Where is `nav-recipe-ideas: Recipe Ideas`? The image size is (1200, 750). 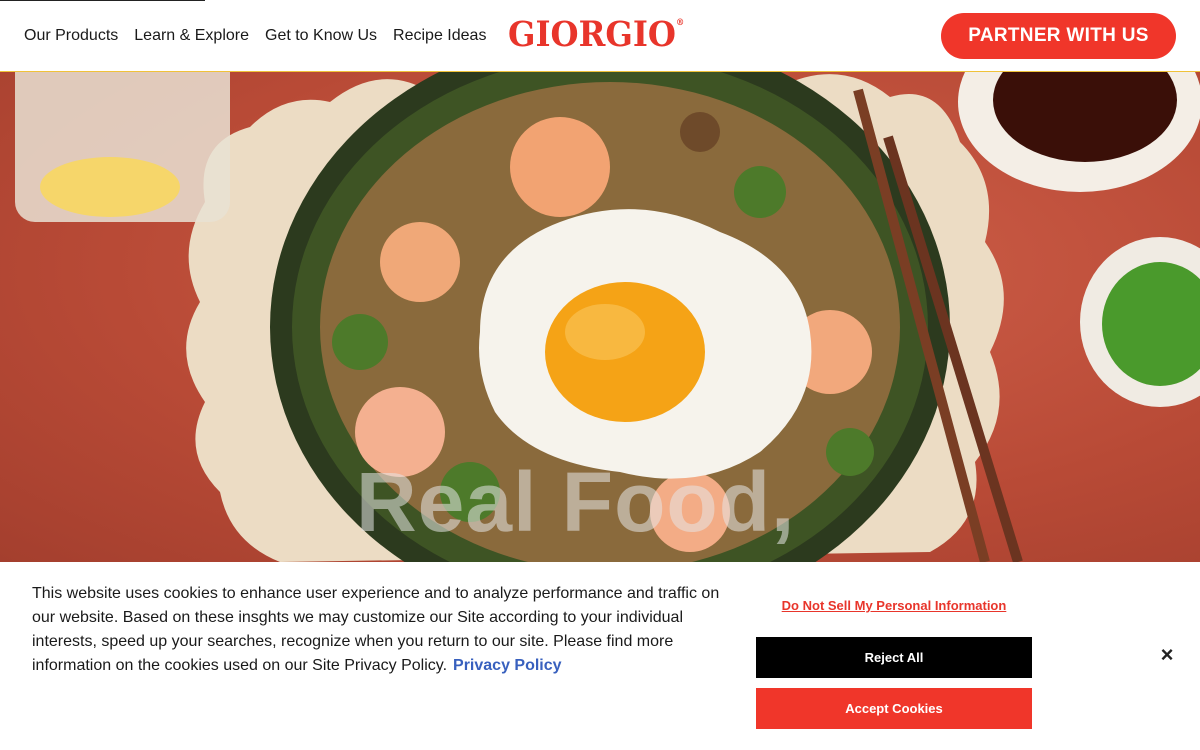 nav-recipe-ideas: Recipe Ideas is located at coordinates (439, 36).